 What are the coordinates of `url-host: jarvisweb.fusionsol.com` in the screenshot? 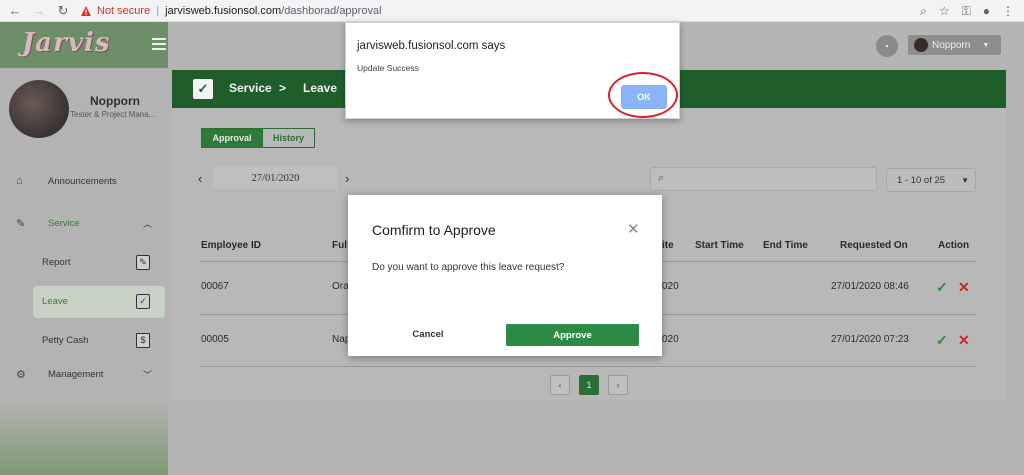 It's located at (223, 11).